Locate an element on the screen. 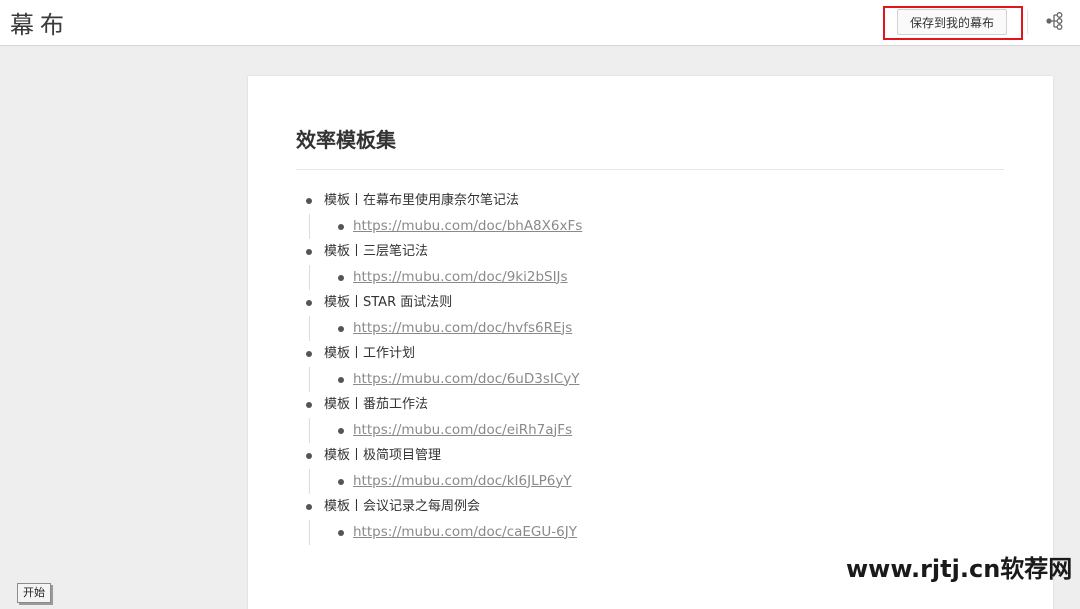  child-node: https://mubu.com/doc/6uD3sICyY is located at coordinates (653, 380).